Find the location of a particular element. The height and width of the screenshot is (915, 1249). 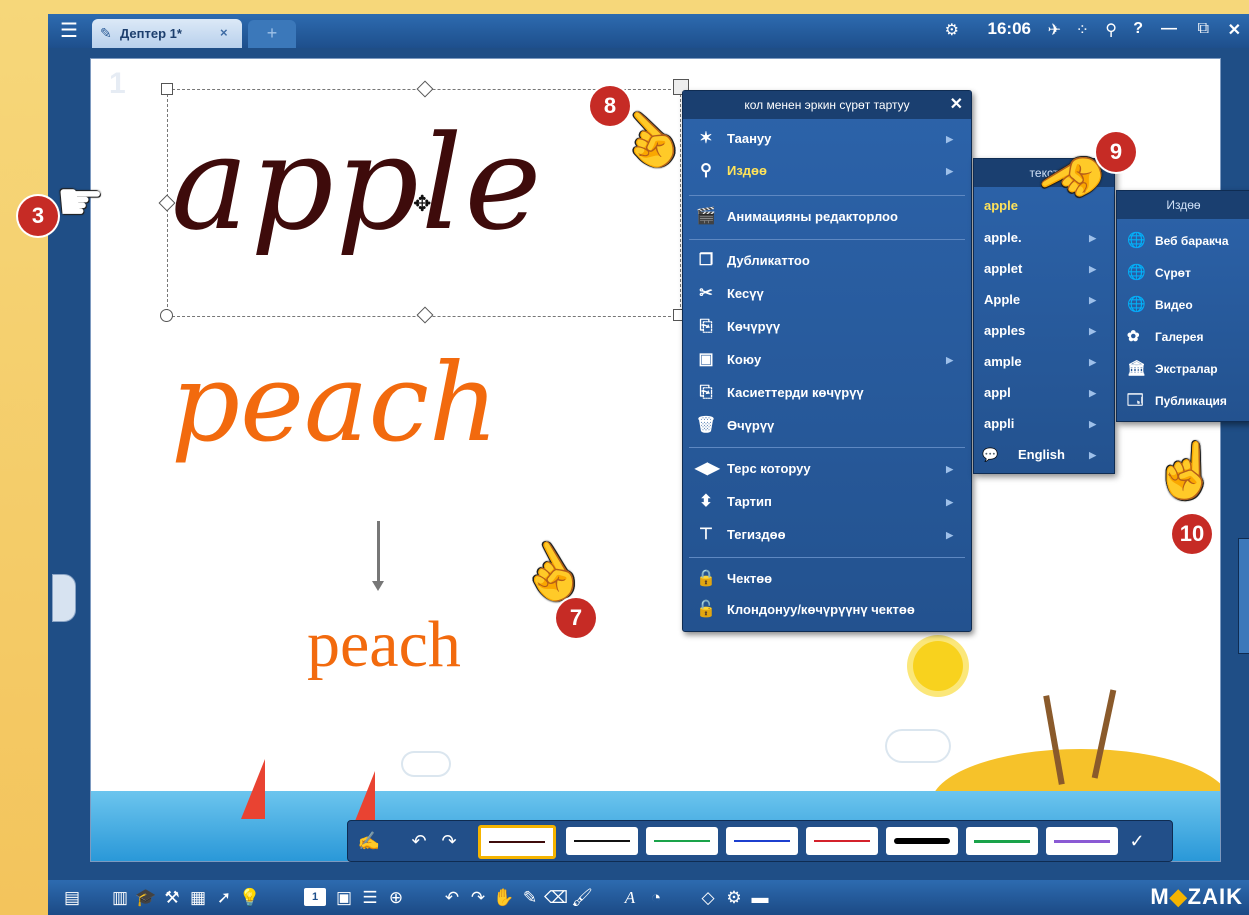

pen-hand-icon: ✍ is located at coordinates (369, 841).